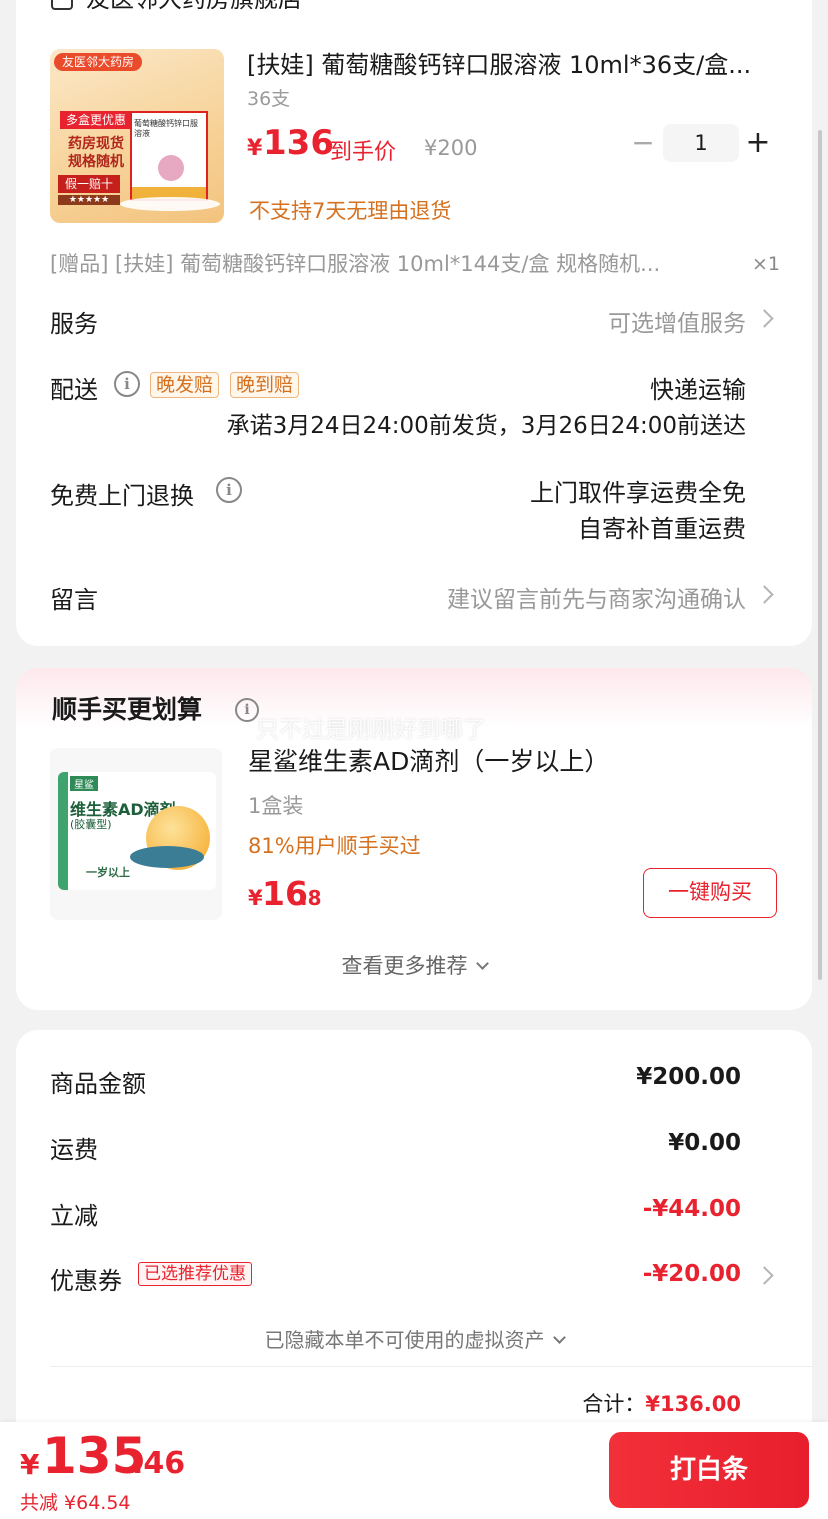 The width and height of the screenshot is (828, 1519). What do you see at coordinates (84, 783) in the screenshot?
I see `rec-brand: 星鲨` at bounding box center [84, 783].